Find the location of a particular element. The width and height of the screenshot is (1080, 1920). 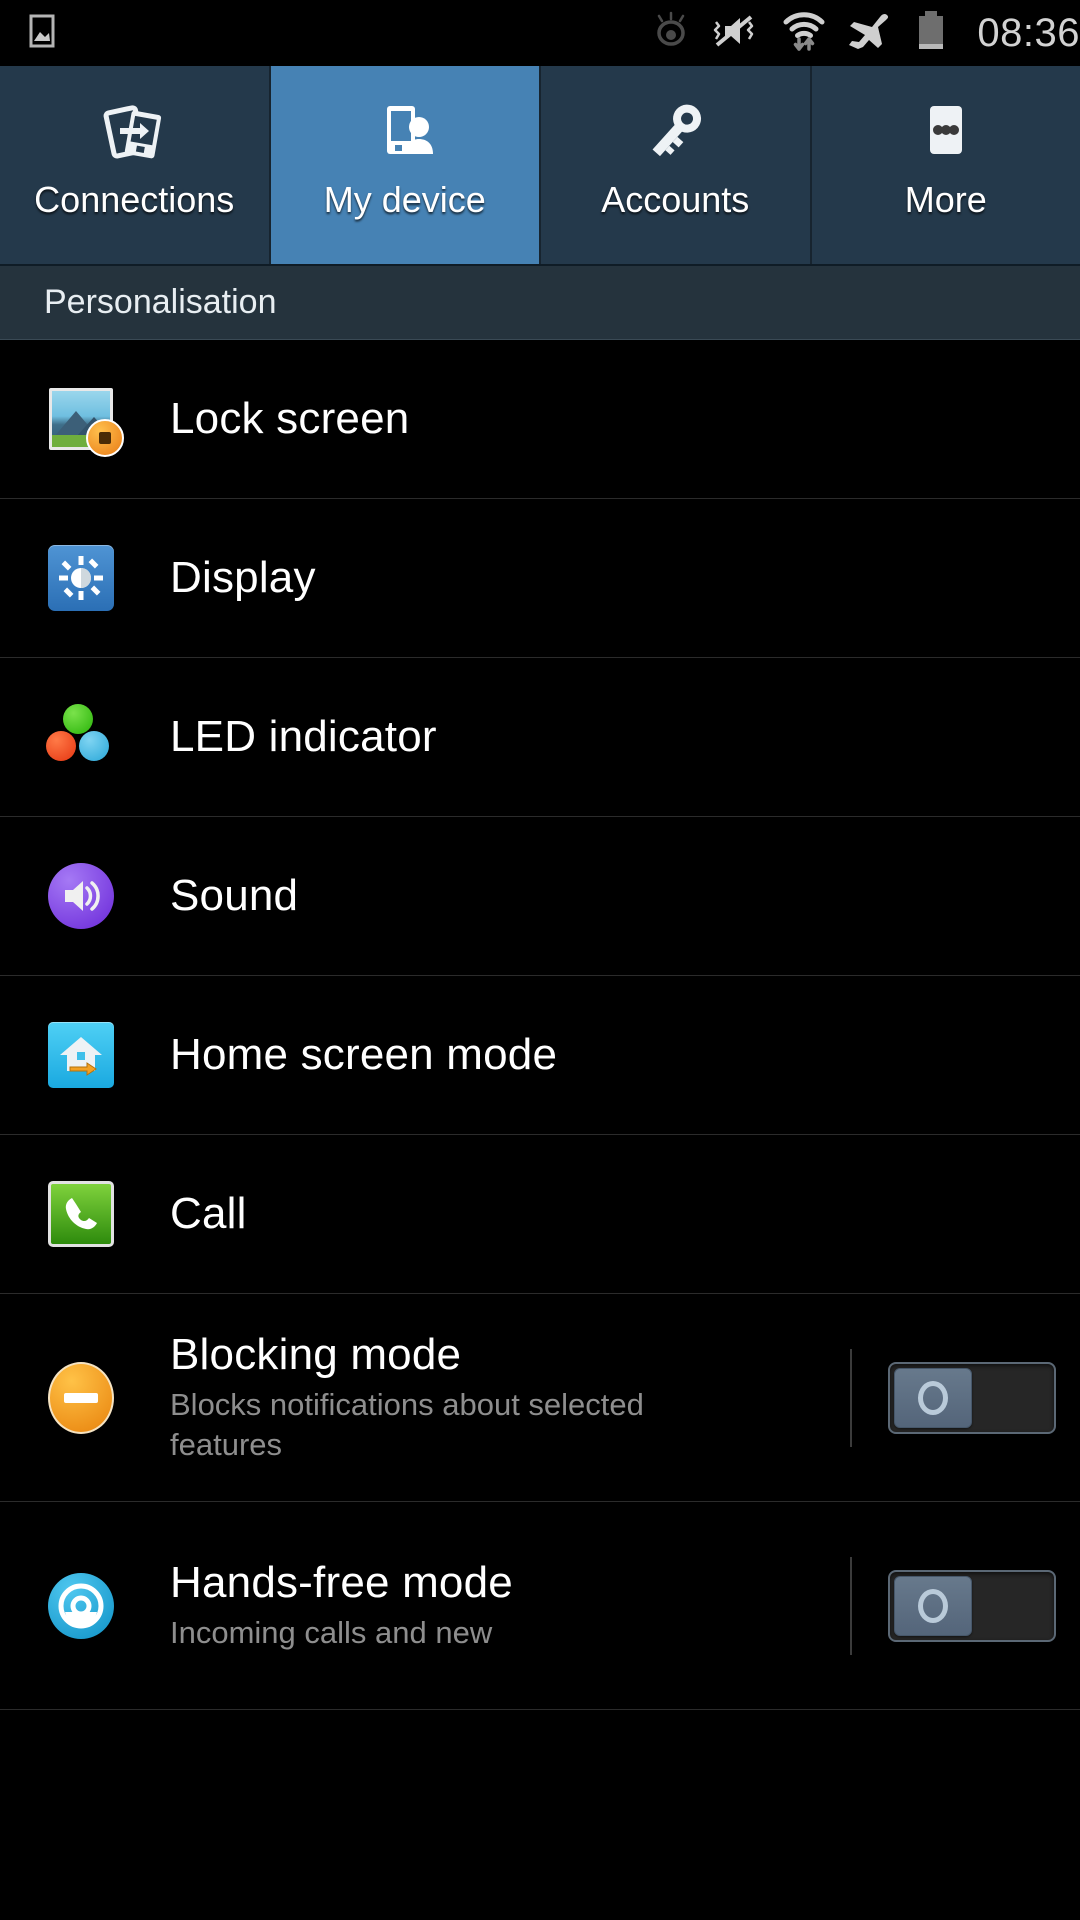

status-bar-left is located at coordinates (31, 33).